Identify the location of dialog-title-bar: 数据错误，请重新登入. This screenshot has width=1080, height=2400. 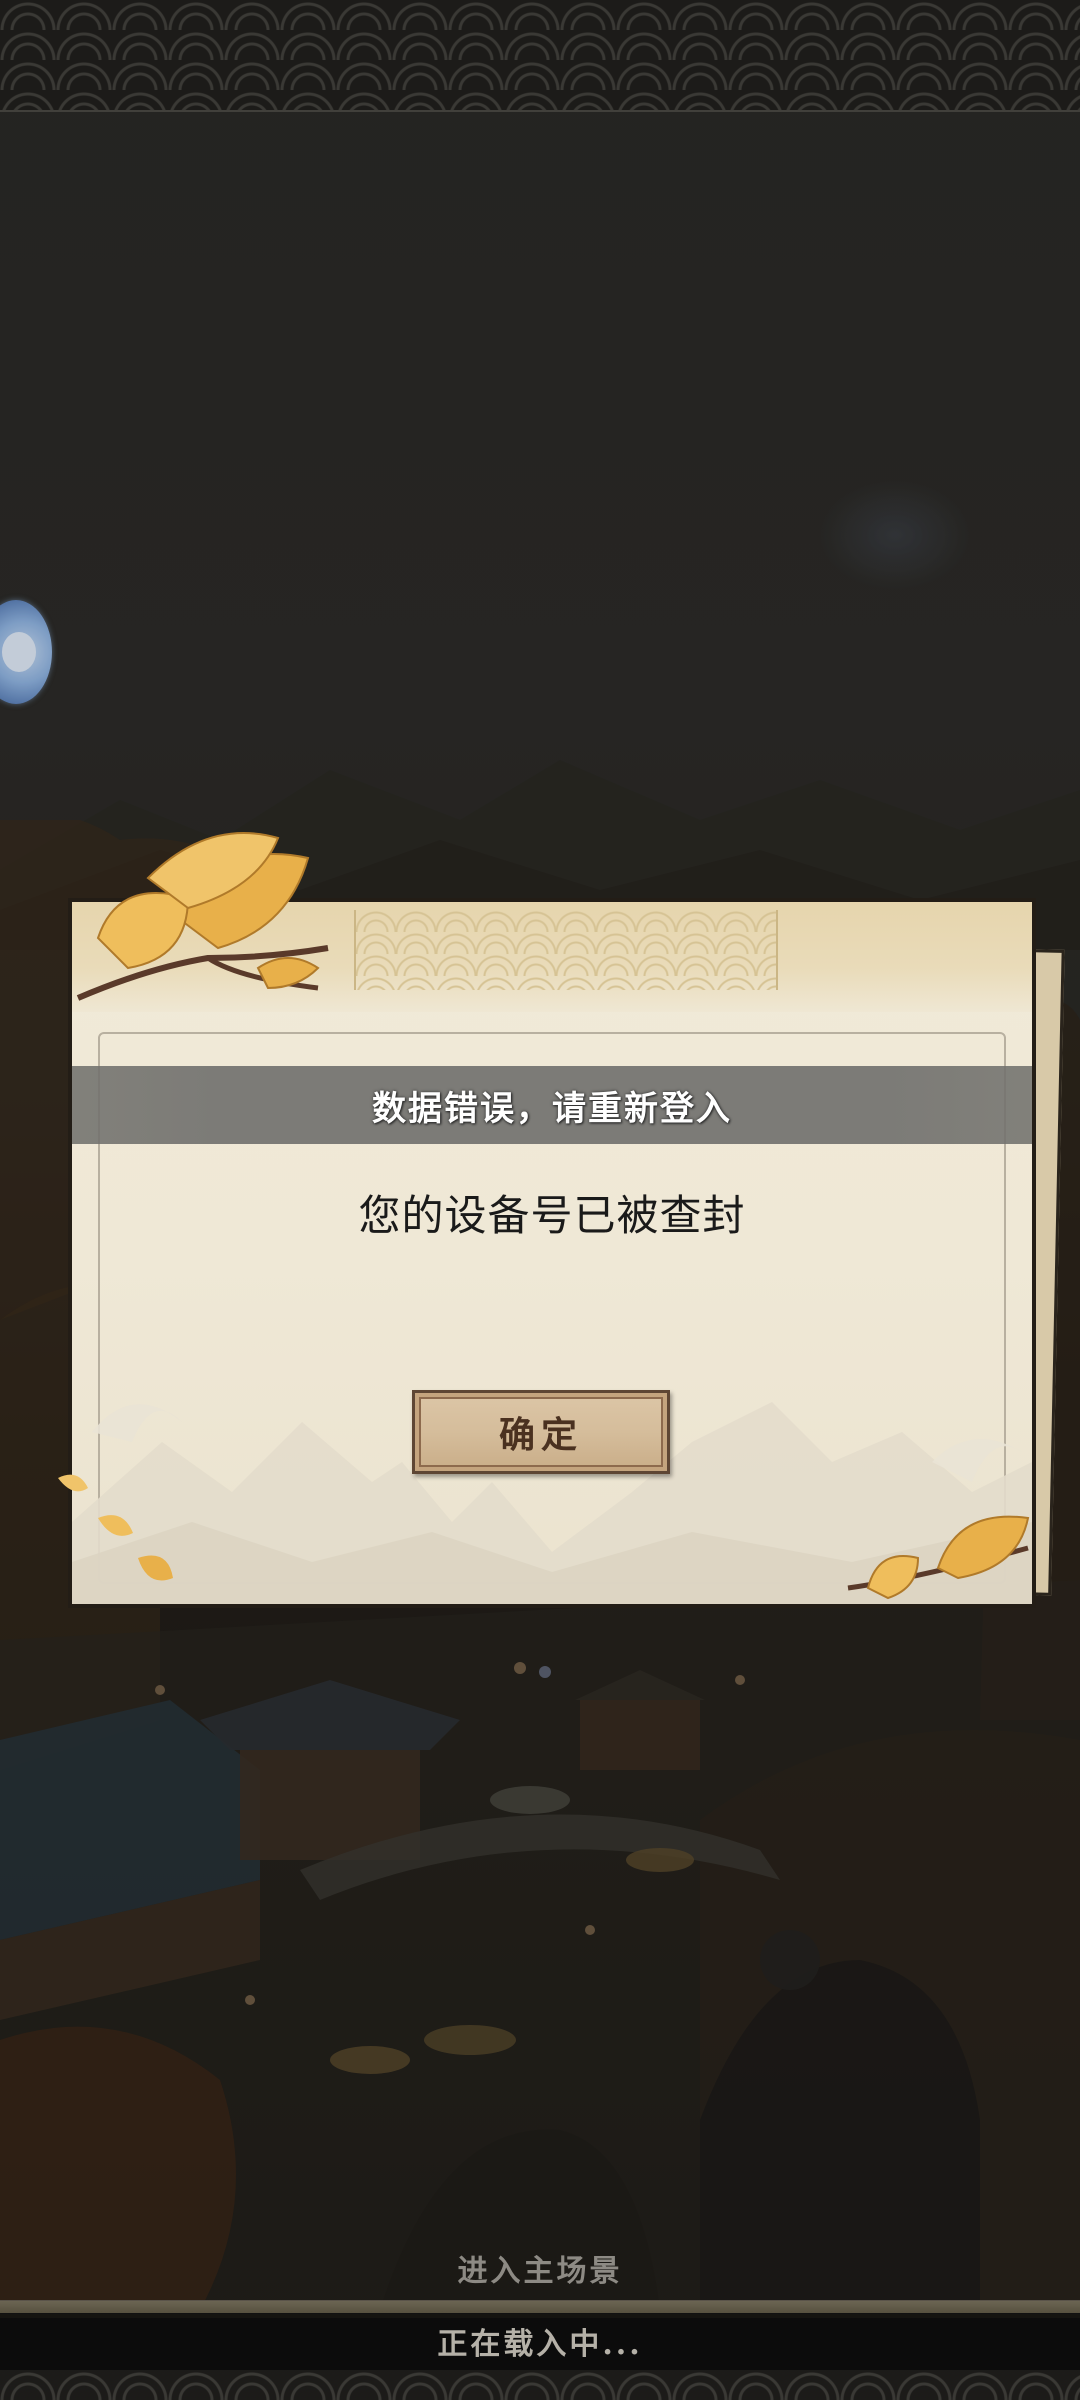
(552, 1105).